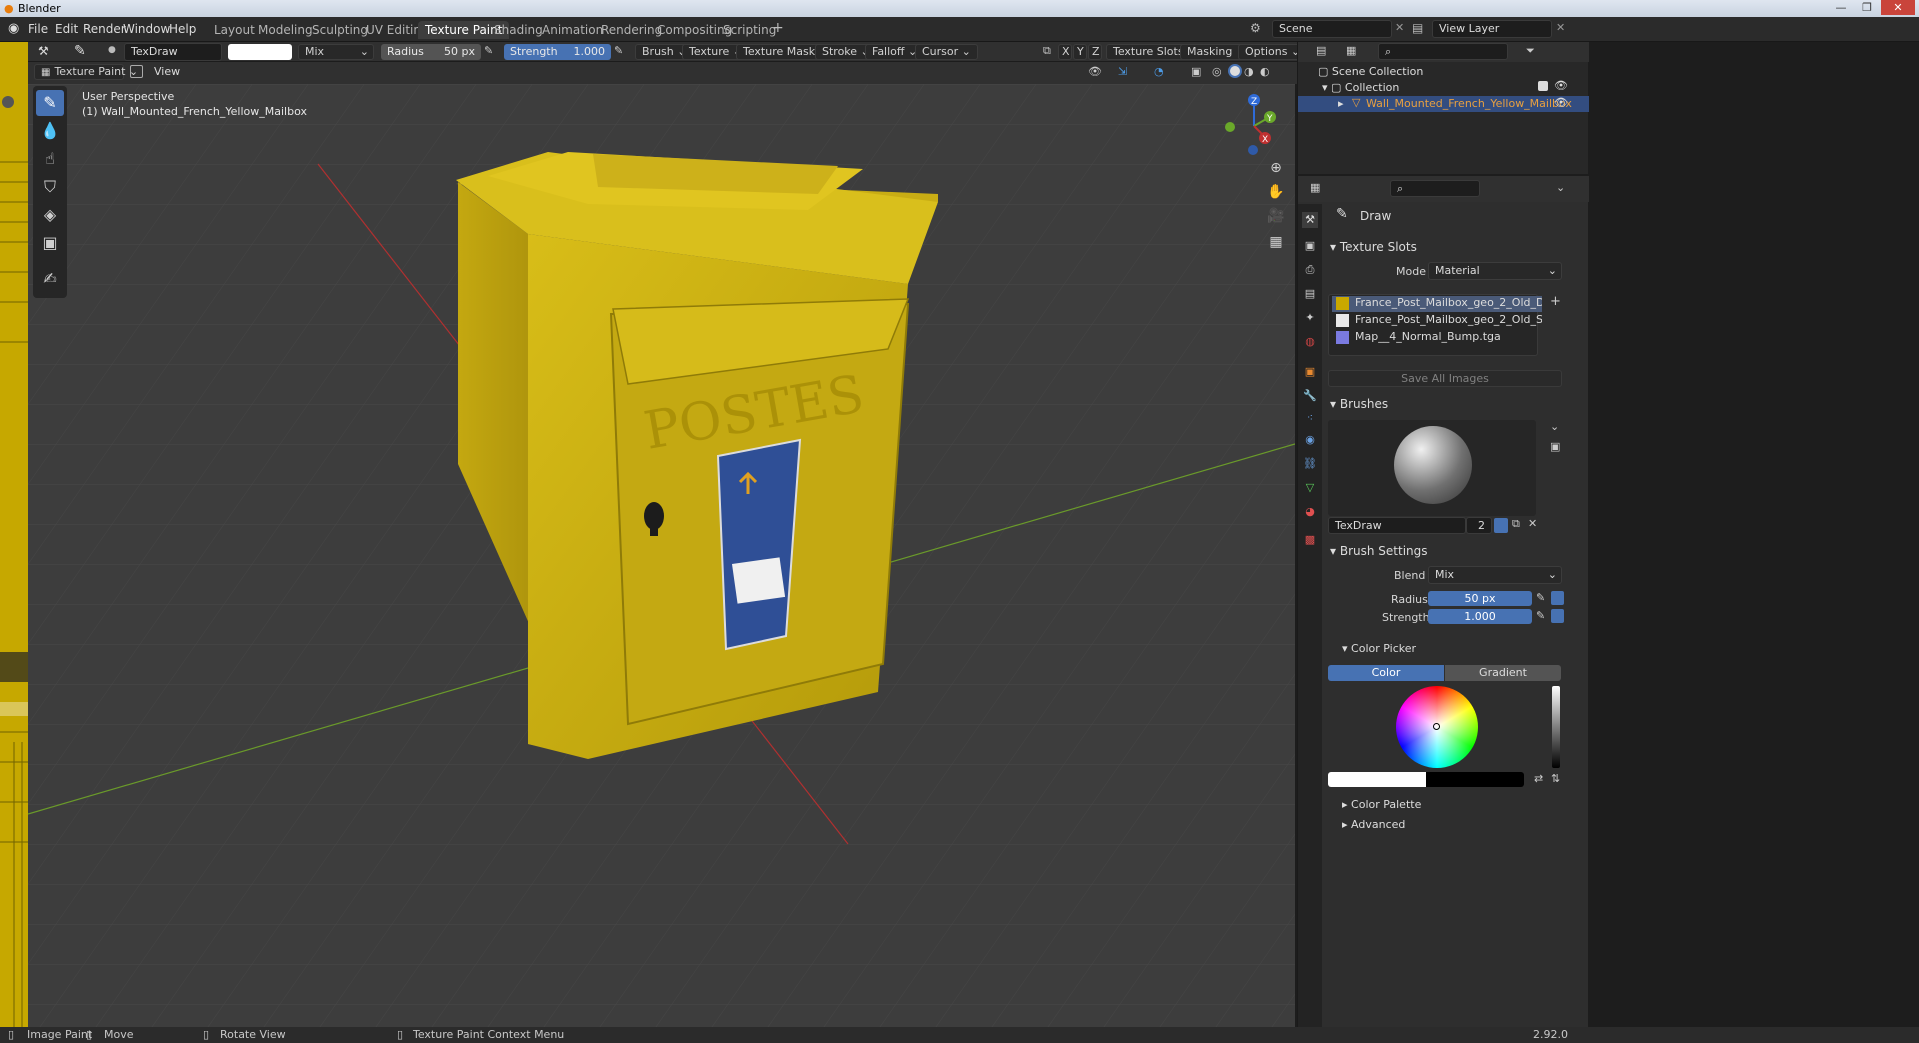 This screenshot has width=1919, height=1043. Describe the element at coordinates (1310, 372) in the screenshot. I see `object-tab-icon: ▣` at that location.